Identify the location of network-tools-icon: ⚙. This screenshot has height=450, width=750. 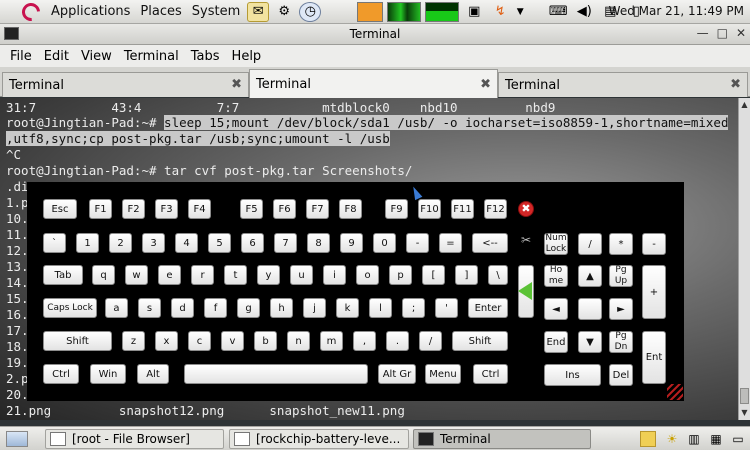
(284, 12).